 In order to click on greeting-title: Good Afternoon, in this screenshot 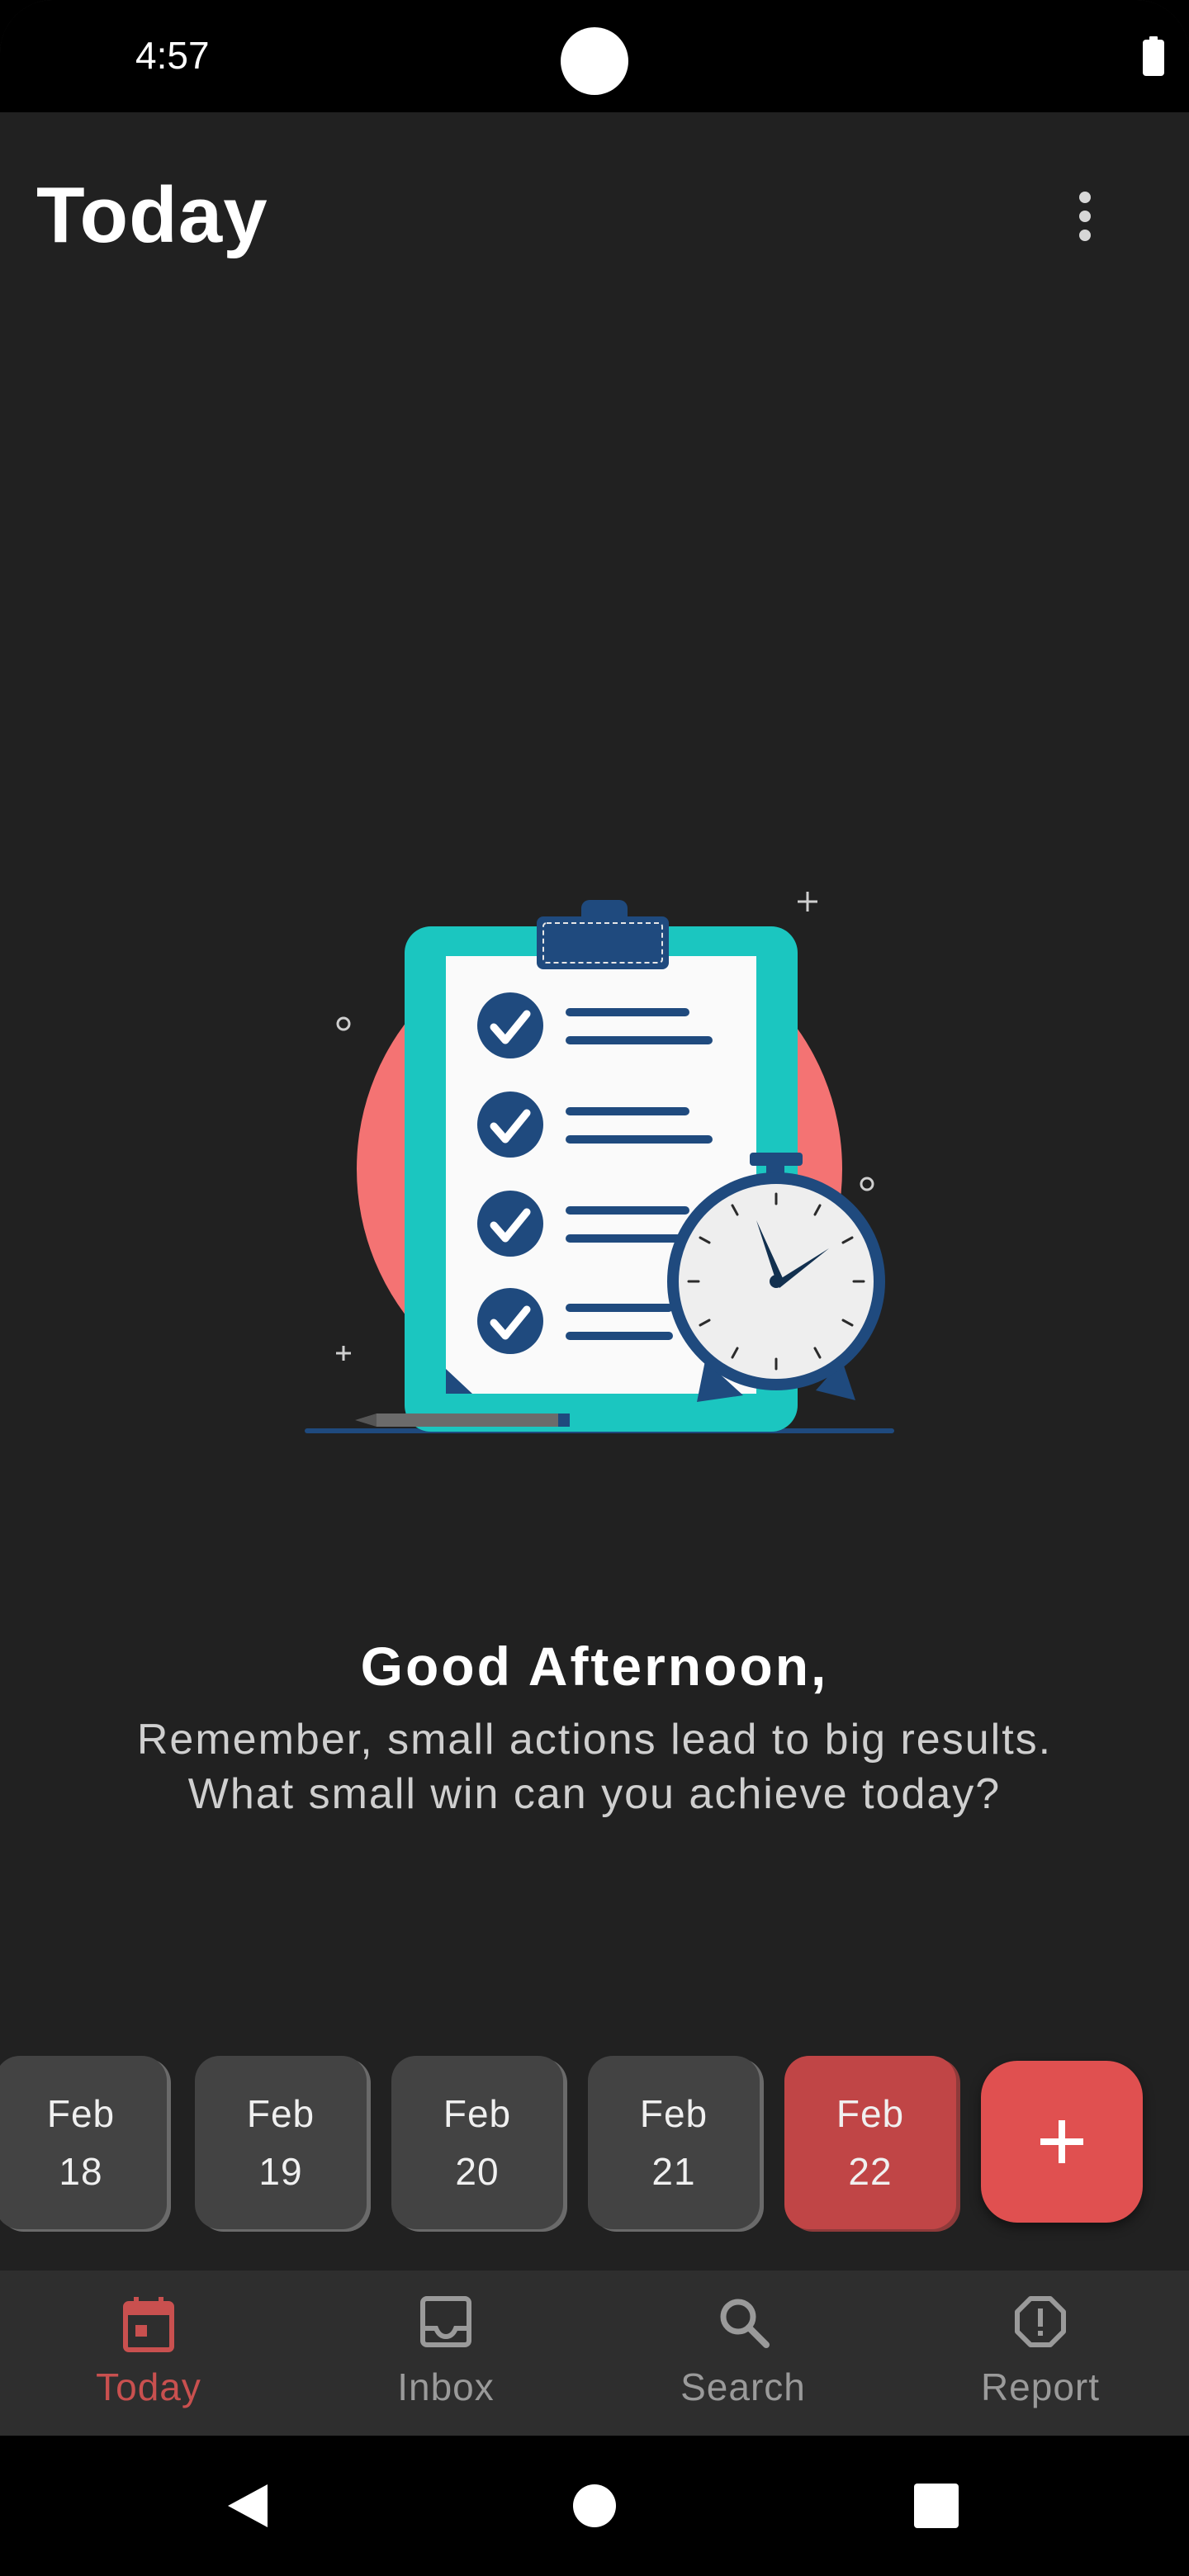, I will do `click(594, 1666)`.